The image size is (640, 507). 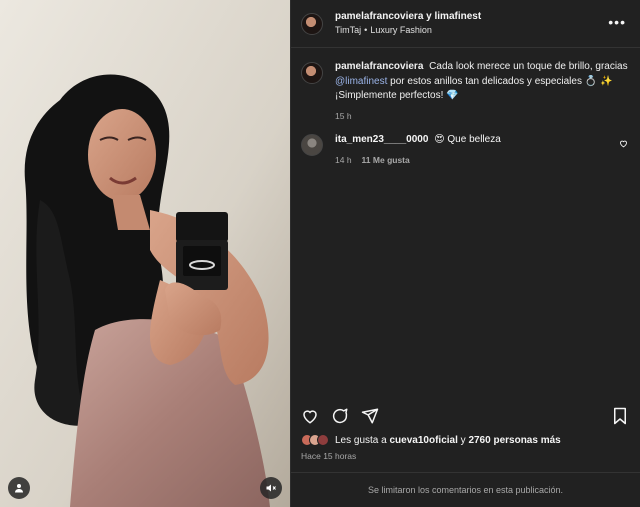 What do you see at coordinates (424, 440) in the screenshot?
I see `likes-user: cueva10oficial` at bounding box center [424, 440].